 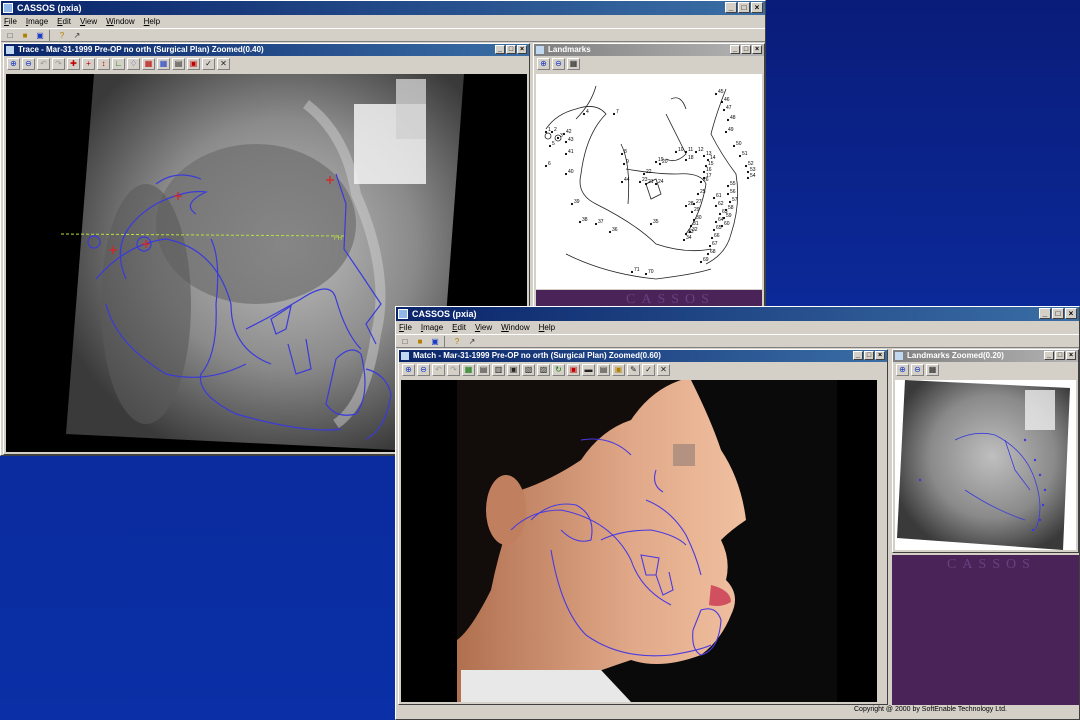 What do you see at coordinates (405, 341) in the screenshot?
I see `app2-new-file-icon: □` at bounding box center [405, 341].